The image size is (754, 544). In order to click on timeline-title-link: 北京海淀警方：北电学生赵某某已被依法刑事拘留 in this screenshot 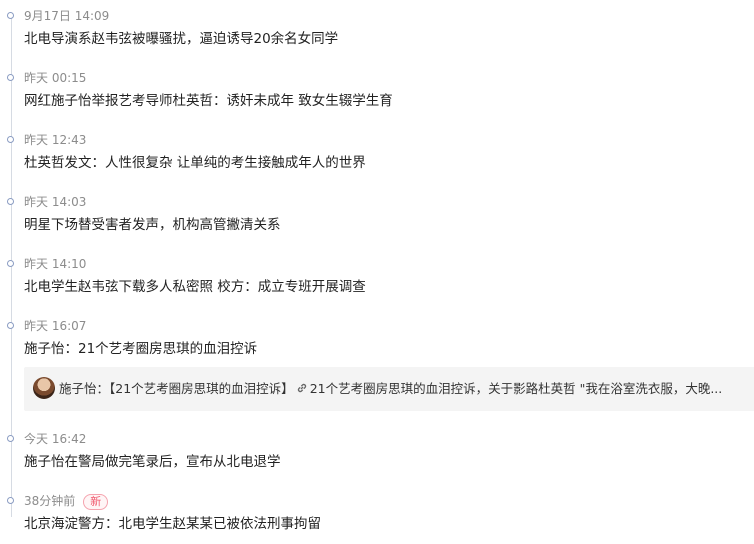, I will do `click(172, 524)`.